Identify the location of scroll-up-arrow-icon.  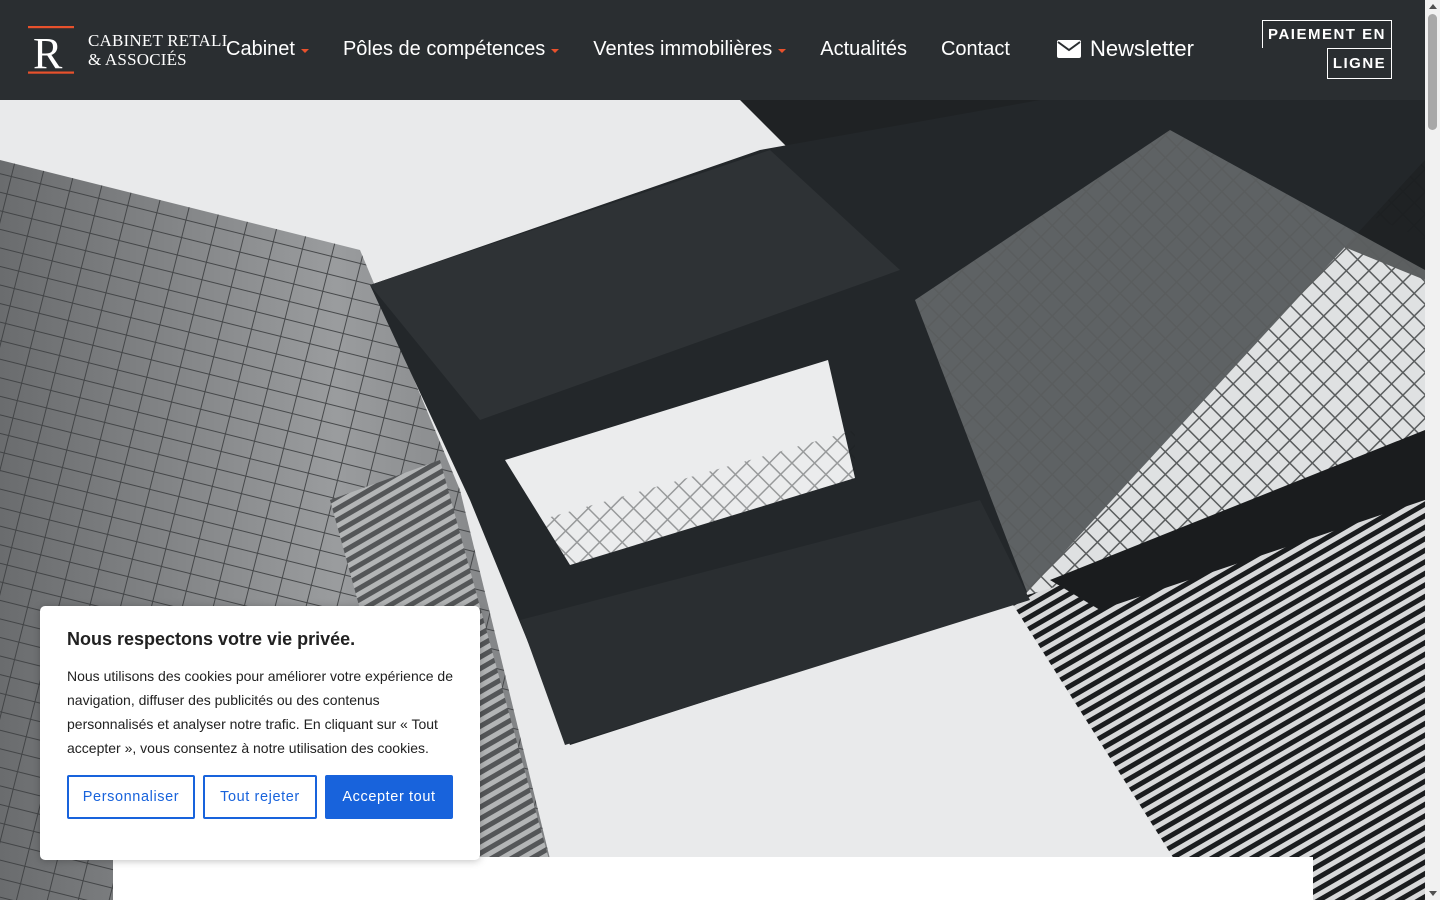
(1433, 6).